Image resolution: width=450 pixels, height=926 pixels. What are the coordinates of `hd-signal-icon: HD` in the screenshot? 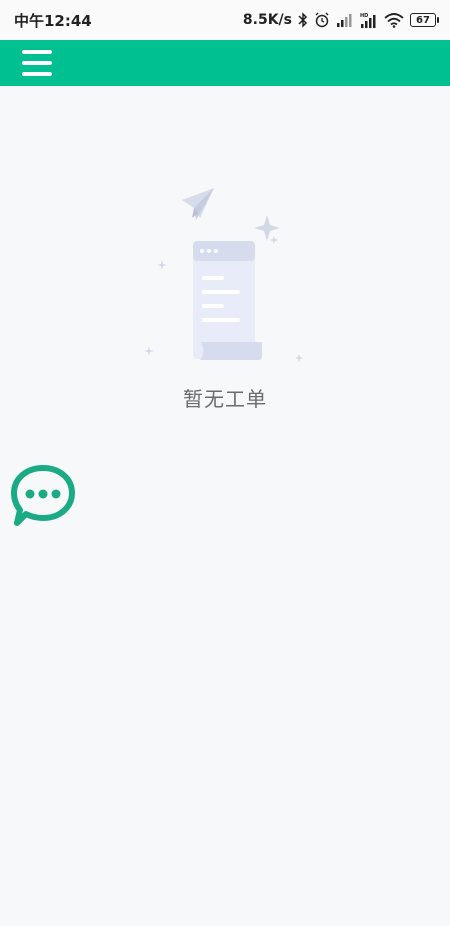 It's located at (368, 20).